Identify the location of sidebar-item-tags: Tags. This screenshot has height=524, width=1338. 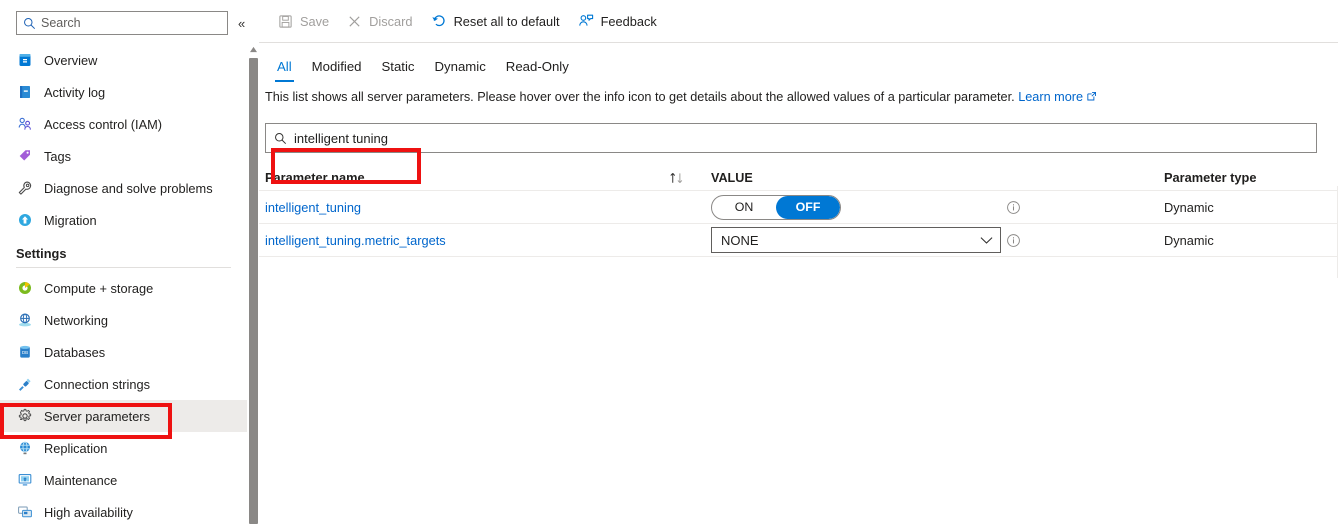
(129, 156).